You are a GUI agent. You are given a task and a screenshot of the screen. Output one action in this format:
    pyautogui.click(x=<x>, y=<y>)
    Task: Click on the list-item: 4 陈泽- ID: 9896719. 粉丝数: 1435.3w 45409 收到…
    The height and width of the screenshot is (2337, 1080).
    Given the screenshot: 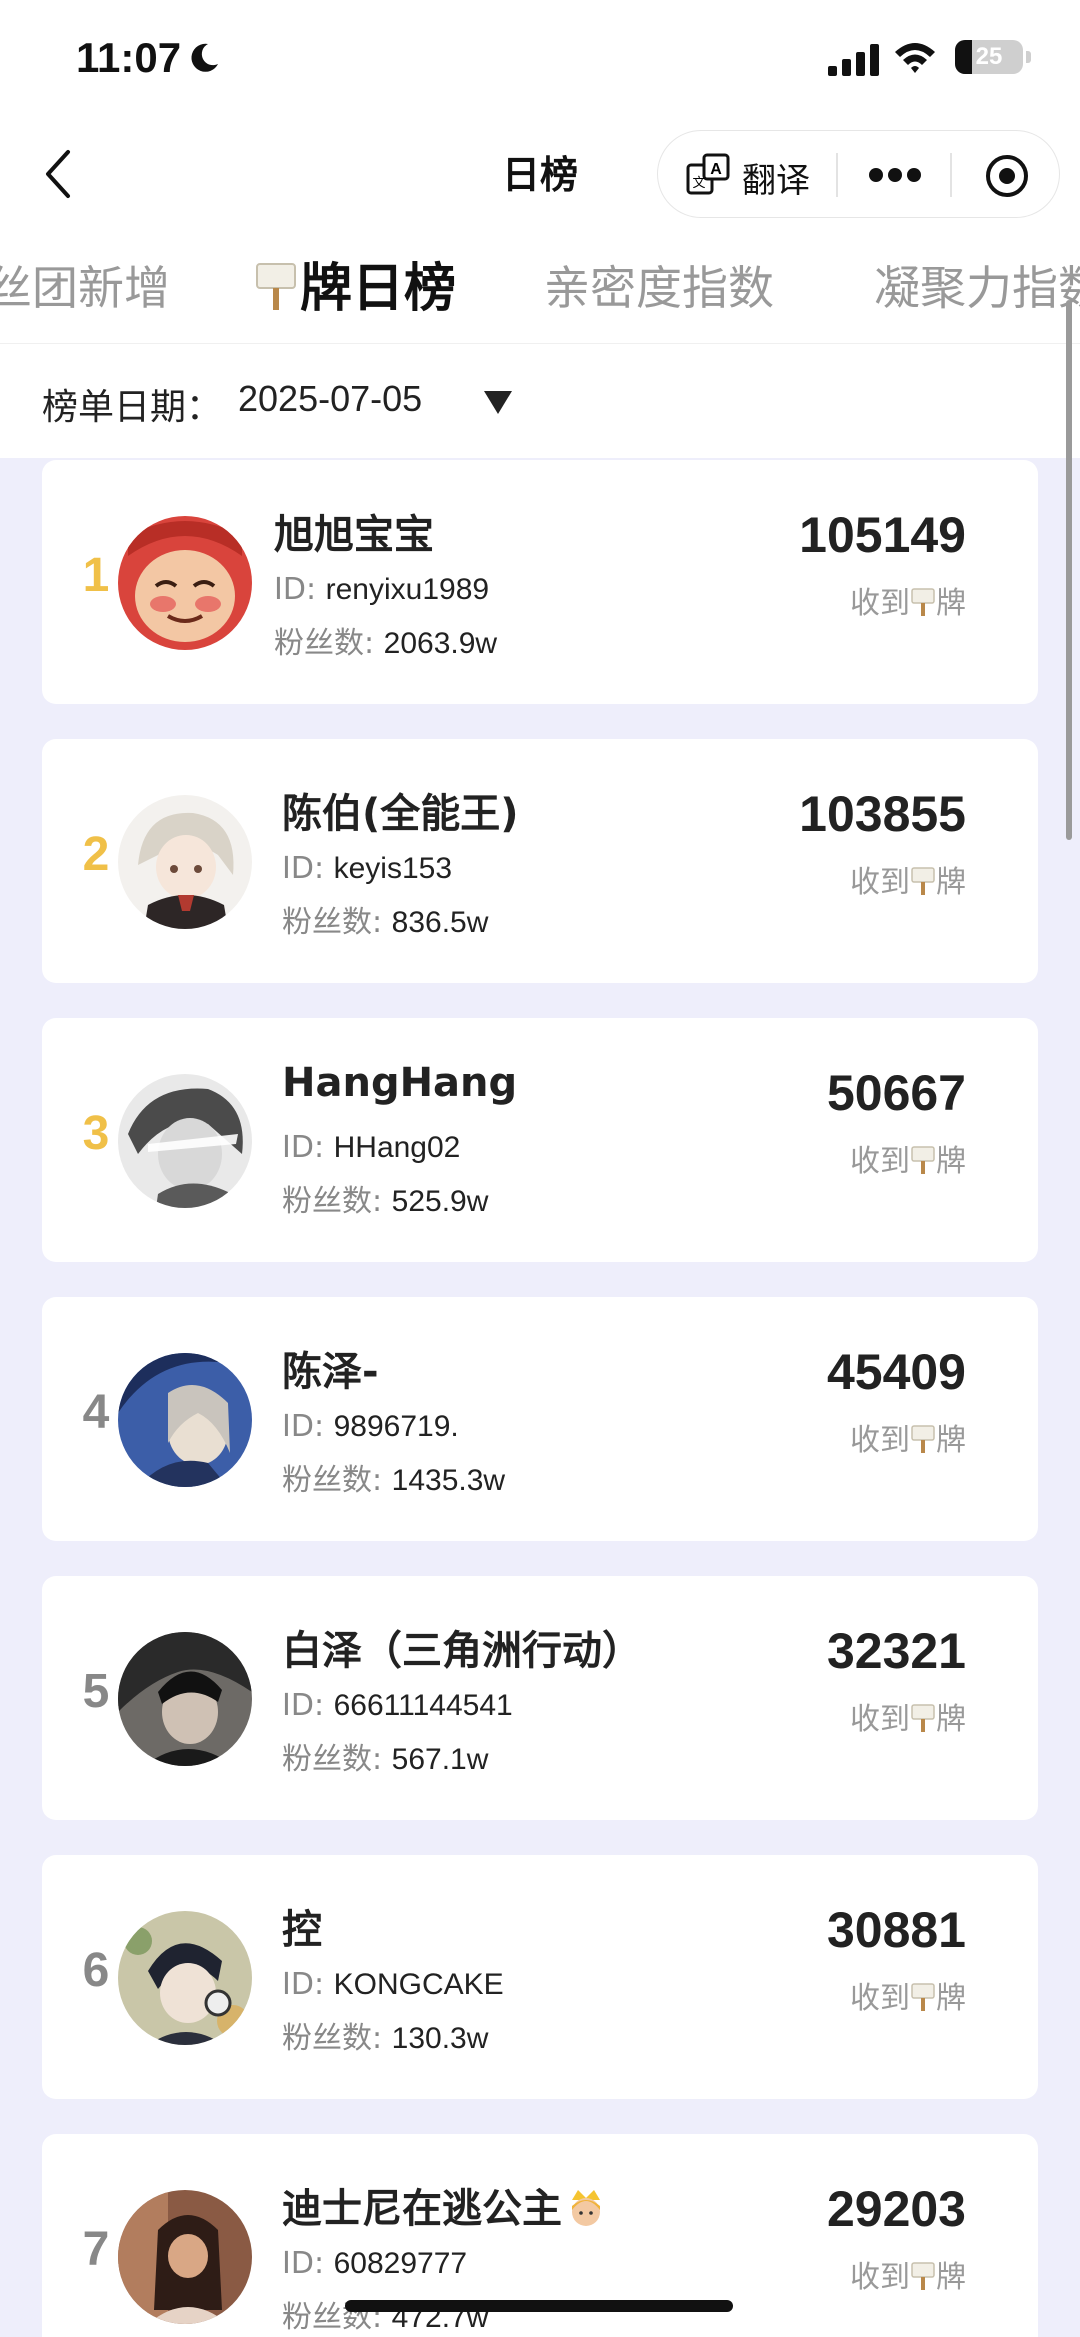 What is the action you would take?
    pyautogui.click(x=540, y=1419)
    